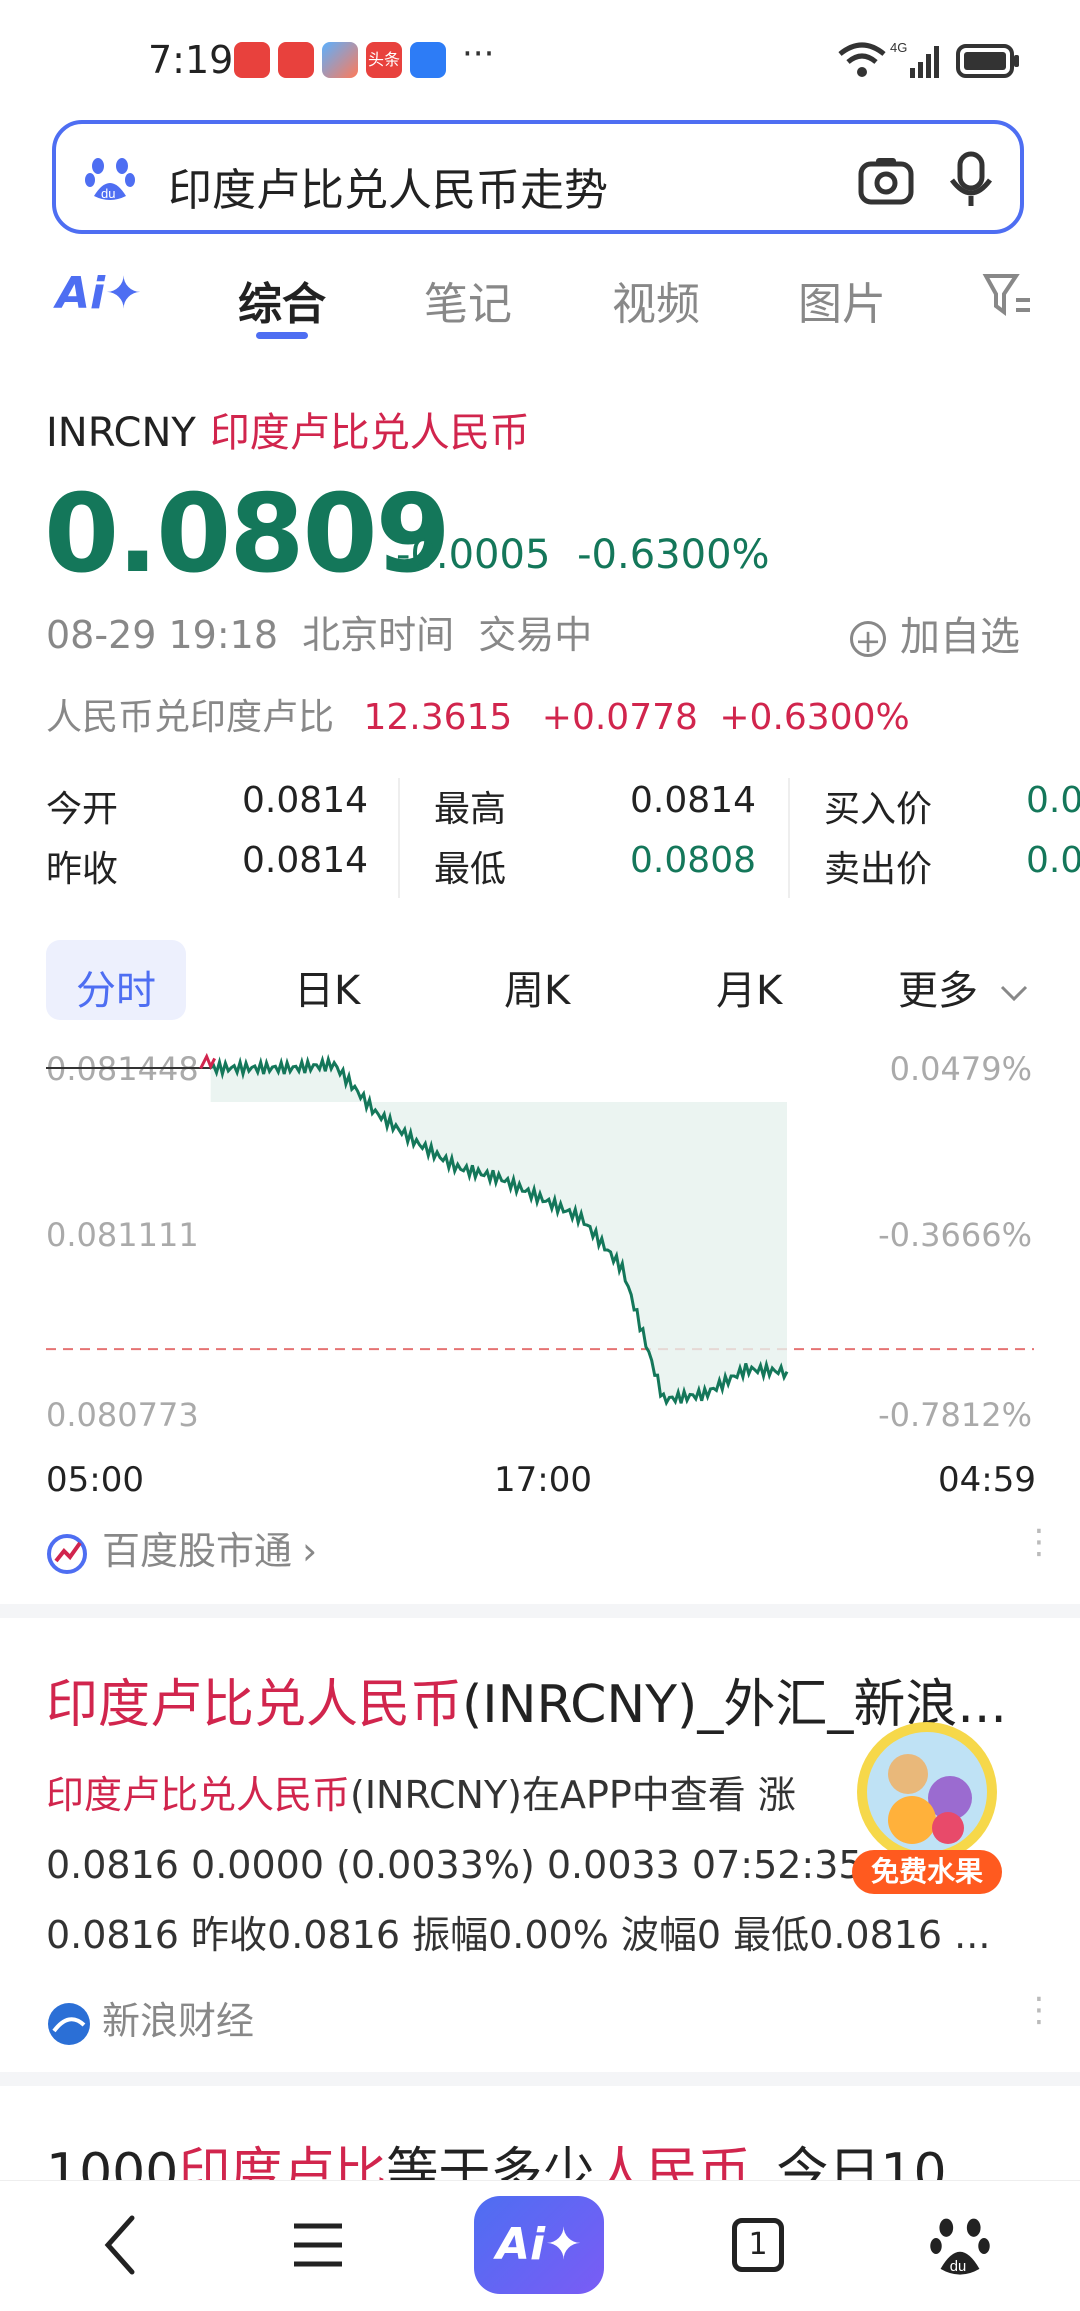  Describe the element at coordinates (693, 860) in the screenshot. I see `low-value: 0.0808` at that location.